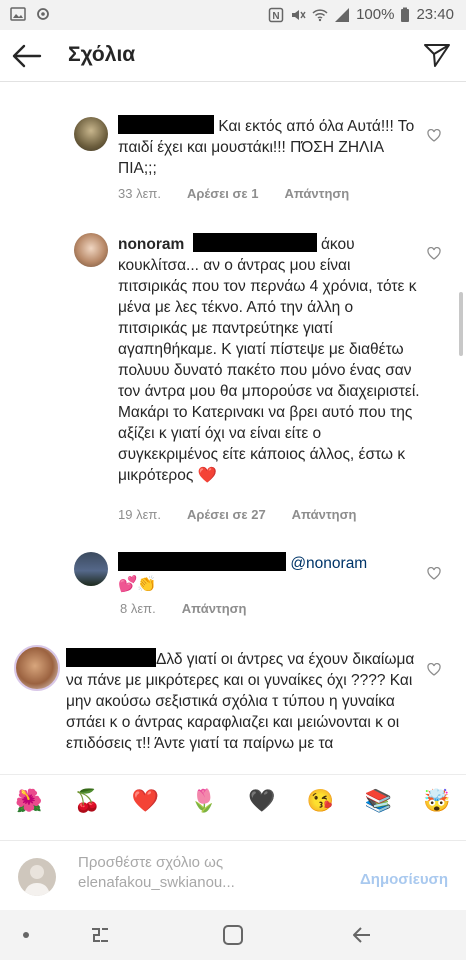  I want to click on emoji-red-heart: ❤️, so click(146, 801).